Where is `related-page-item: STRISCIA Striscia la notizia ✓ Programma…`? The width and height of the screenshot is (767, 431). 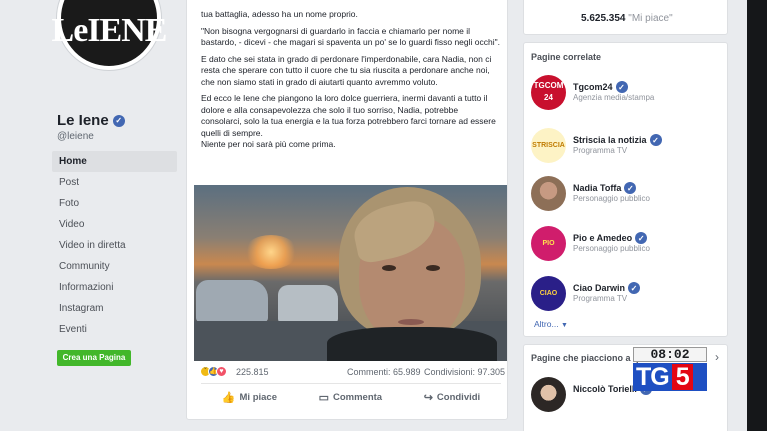 related-page-item: STRISCIA Striscia la notizia ✓ Programma… is located at coordinates (628, 148).